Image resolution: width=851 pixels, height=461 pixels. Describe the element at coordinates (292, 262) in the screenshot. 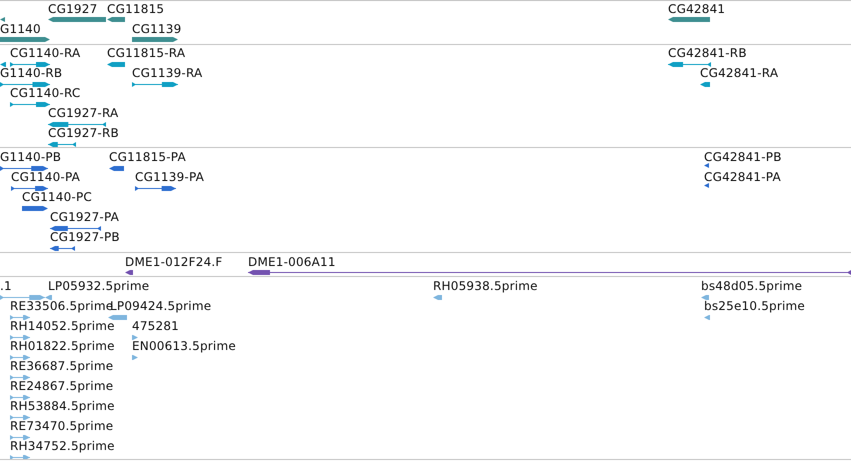

I see `feature-label: DME1-006A11` at that location.